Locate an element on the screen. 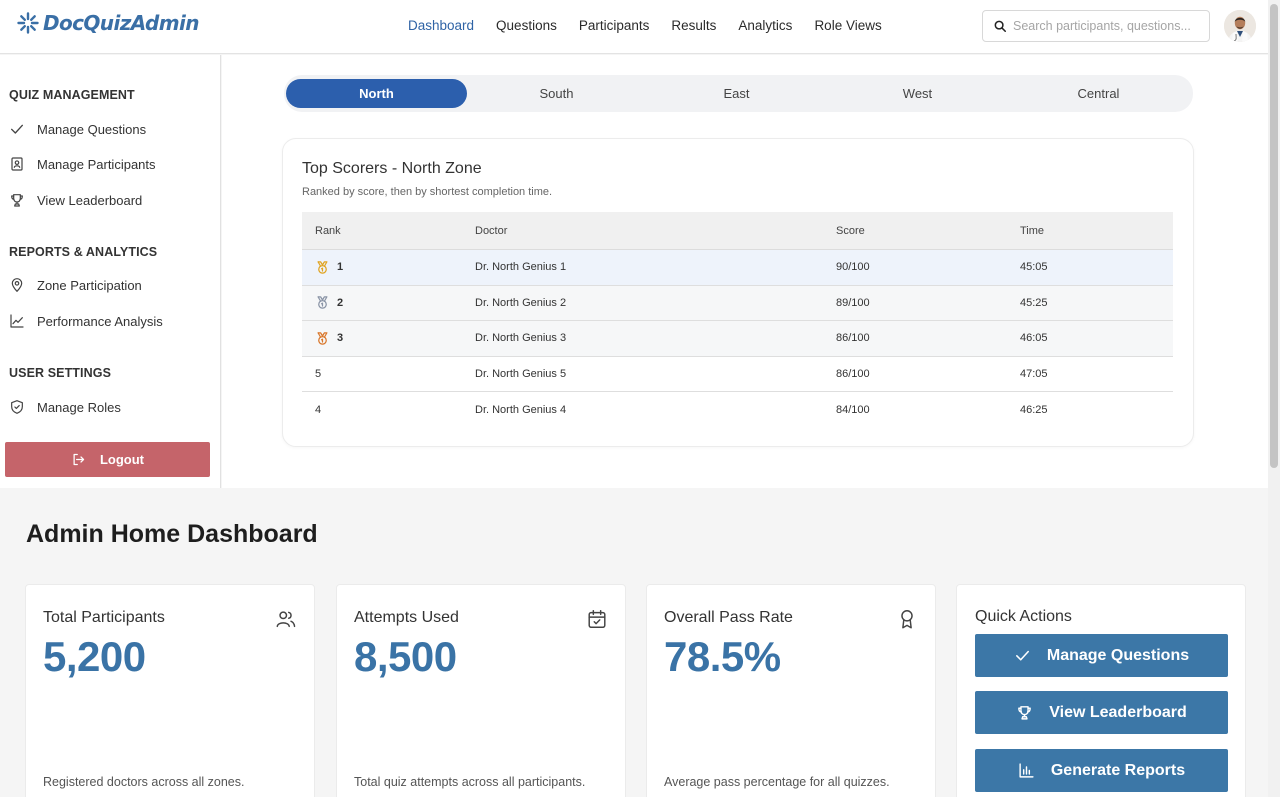 The height and width of the screenshot is (797, 1280). app-logo: DocQuizAdmin is located at coordinates (107, 23).